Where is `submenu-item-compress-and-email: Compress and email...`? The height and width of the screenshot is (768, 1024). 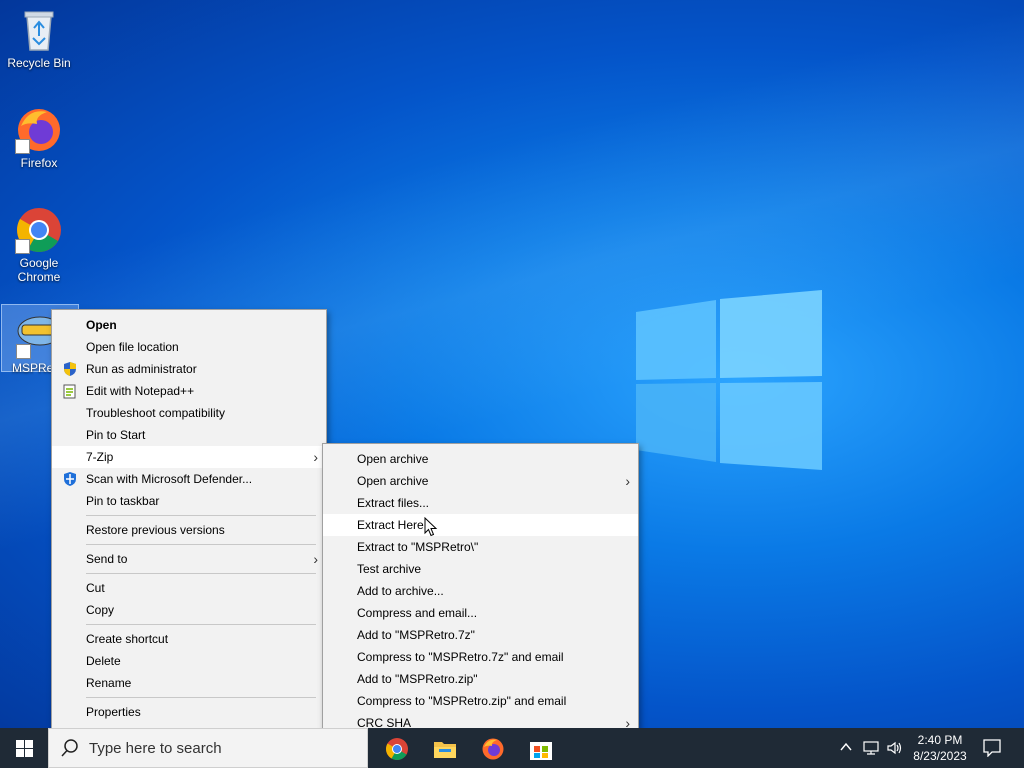 submenu-item-compress-and-email: Compress and email... is located at coordinates (480, 613).